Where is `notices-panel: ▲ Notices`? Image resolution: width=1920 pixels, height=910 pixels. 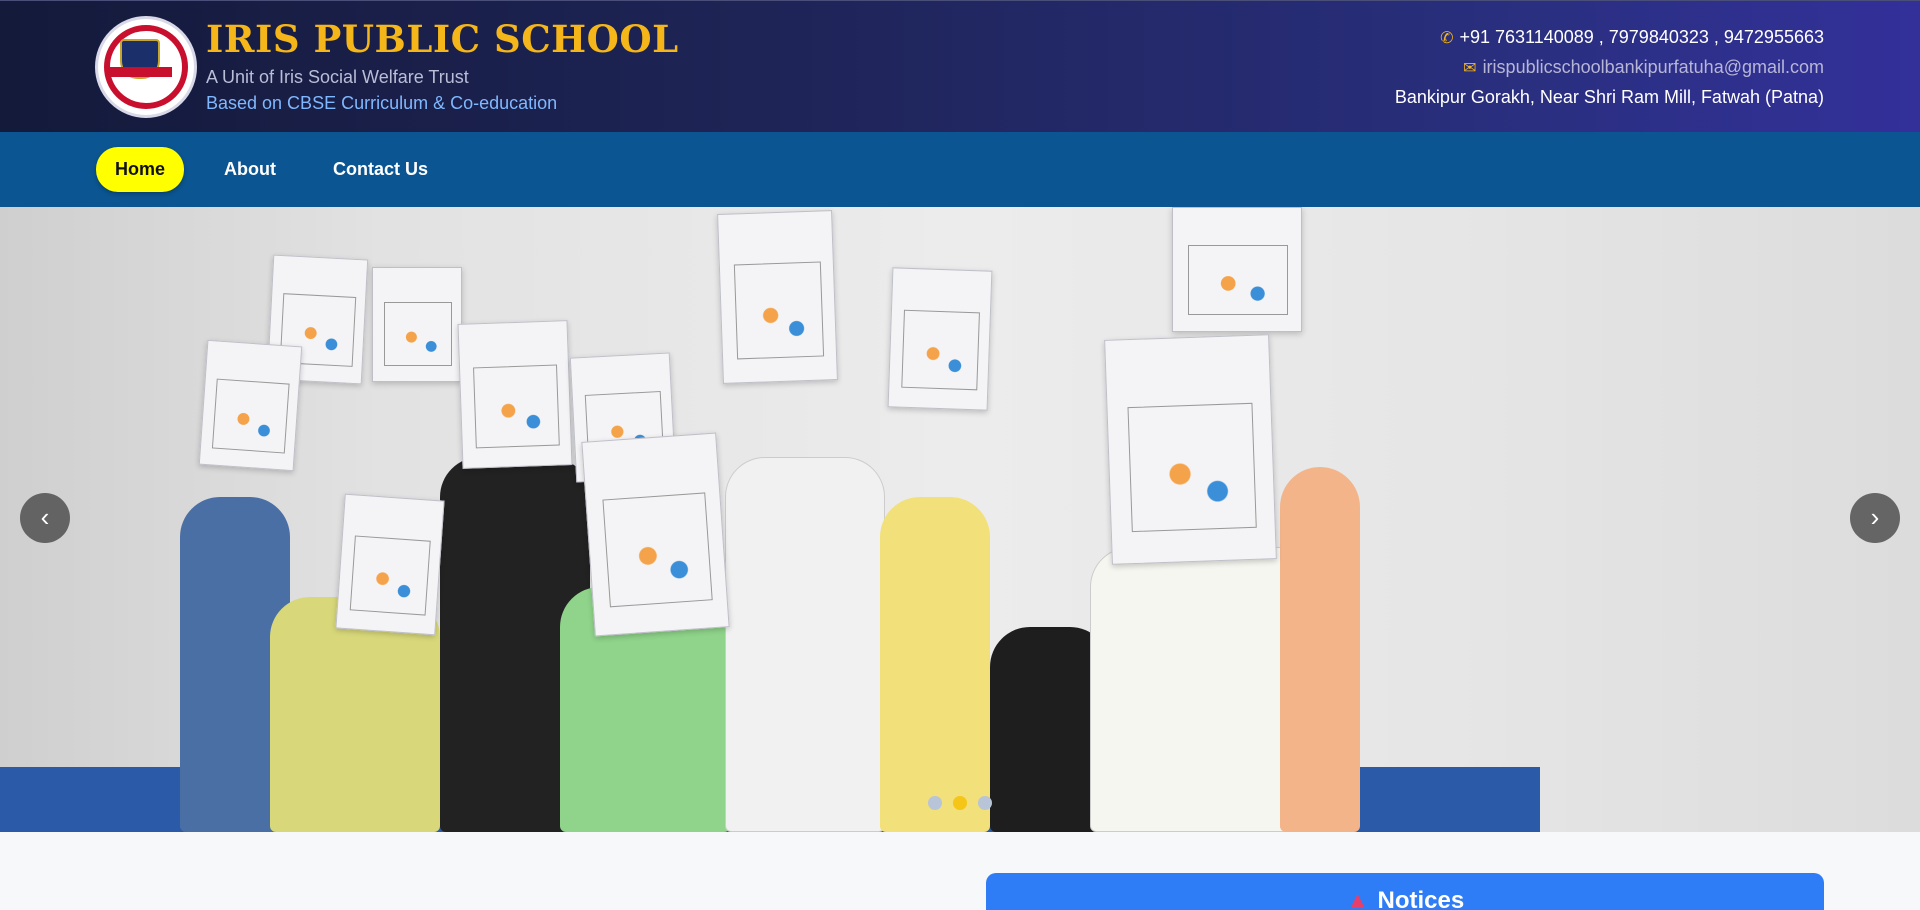
notices-panel: ▲ Notices is located at coordinates (1405, 891).